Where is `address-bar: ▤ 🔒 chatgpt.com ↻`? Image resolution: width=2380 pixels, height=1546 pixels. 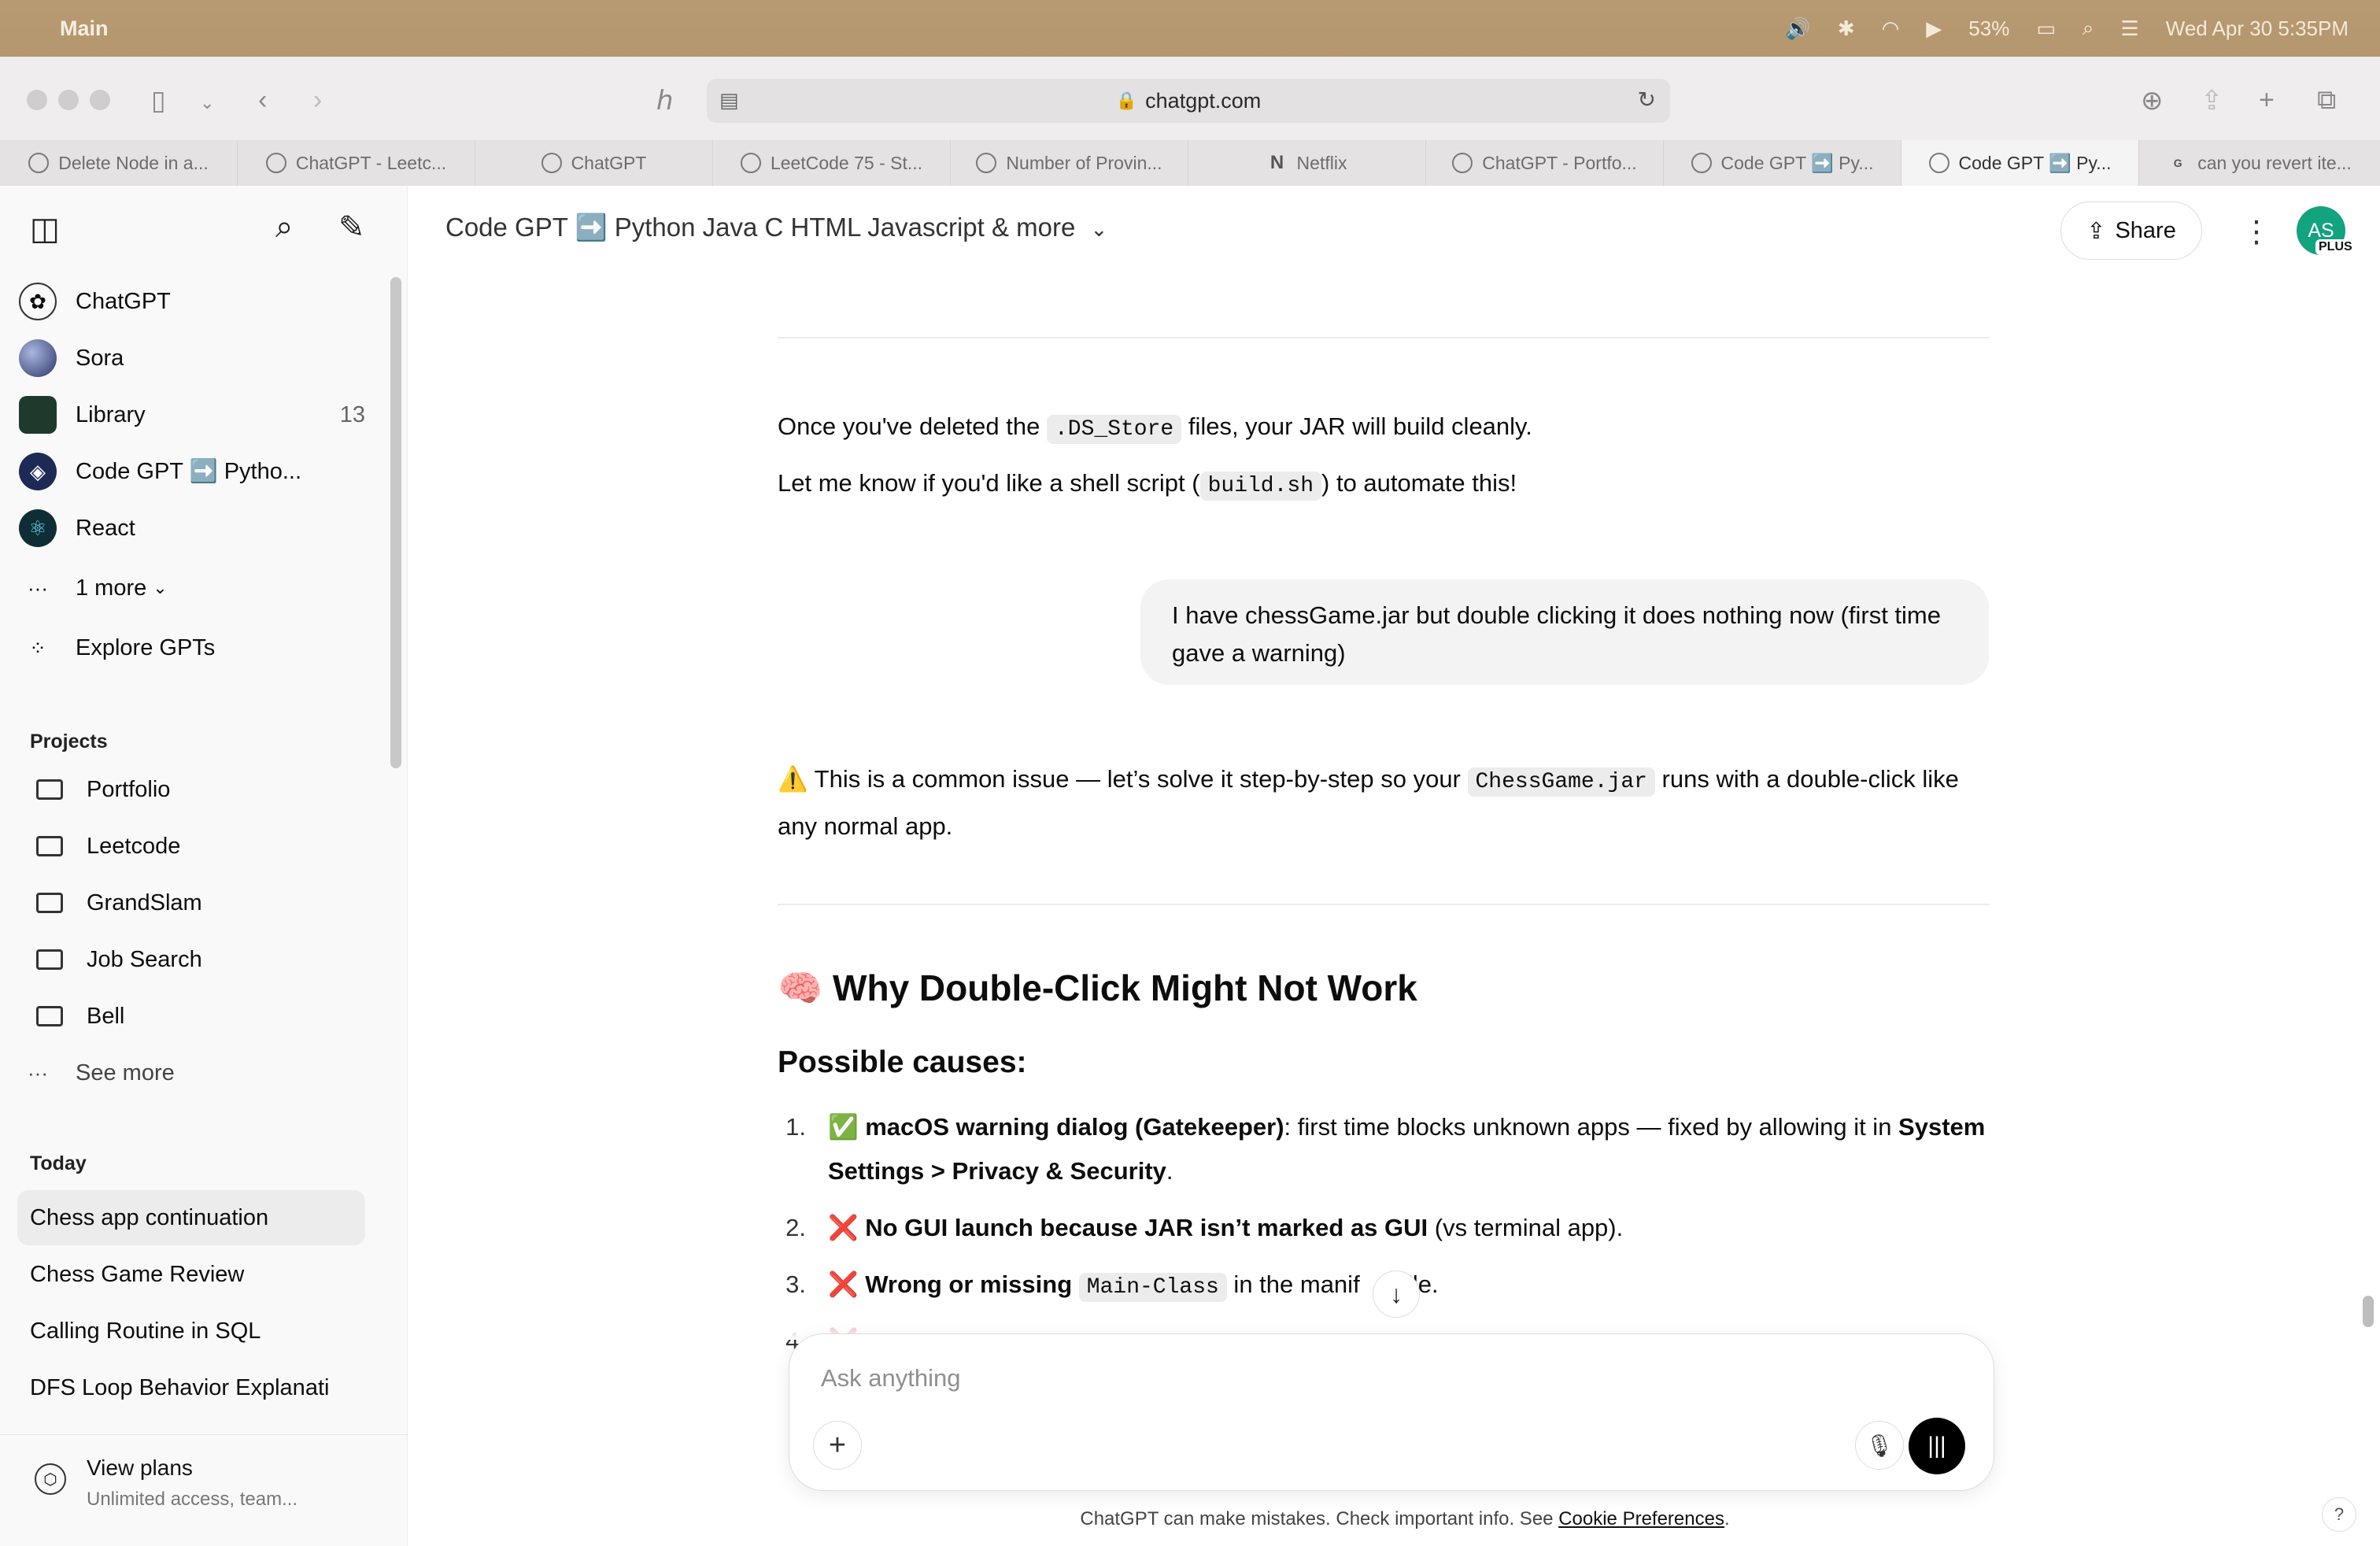 address-bar: ▤ 🔒 chatgpt.com ↻ is located at coordinates (1188, 101).